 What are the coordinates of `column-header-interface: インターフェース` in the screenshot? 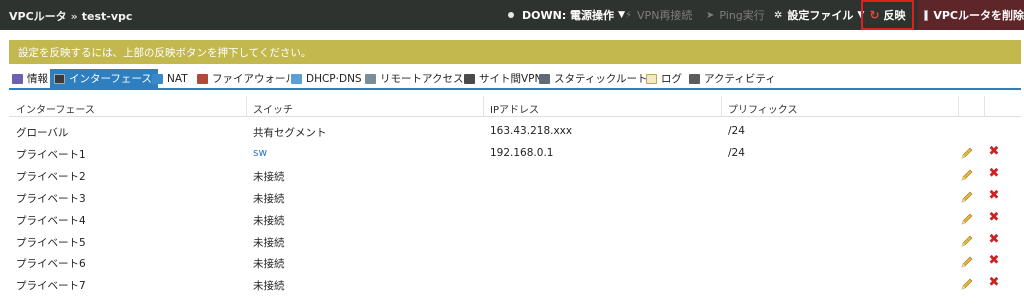 It's located at (55, 110).